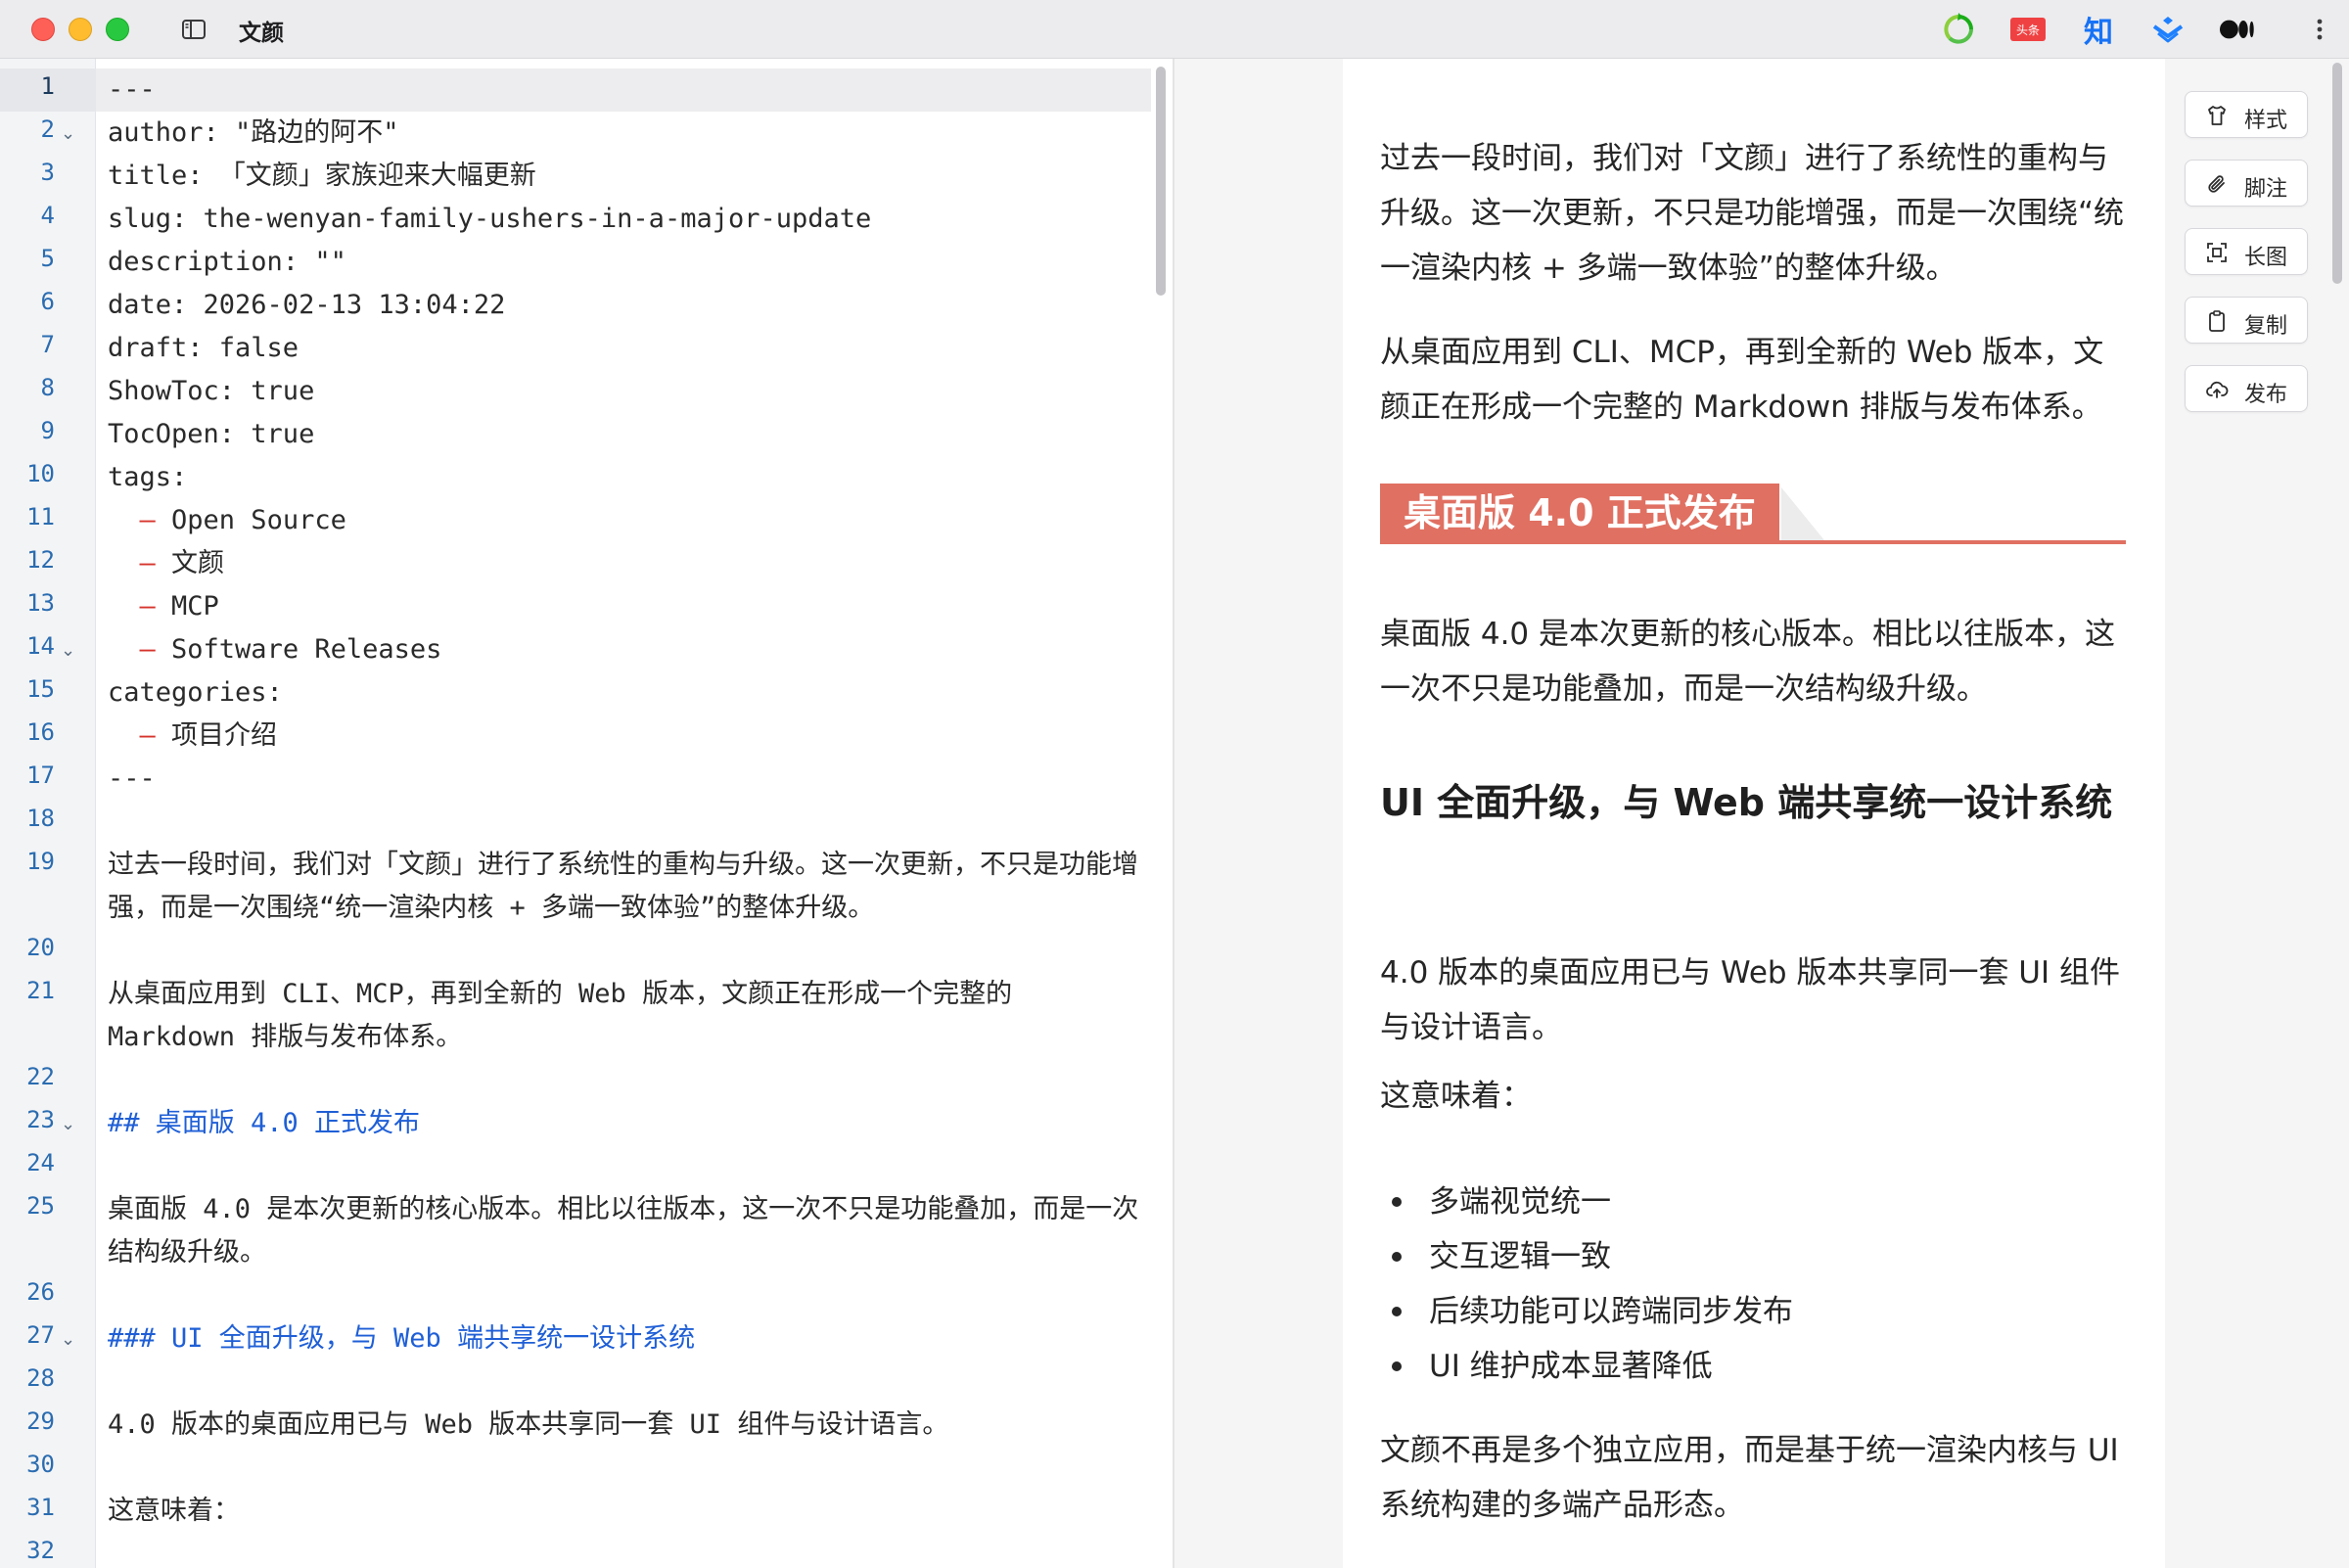 Image resolution: width=2349 pixels, height=1568 pixels. What do you see at coordinates (1520, 1202) in the screenshot?
I see `list-item: 多端视觉统一` at bounding box center [1520, 1202].